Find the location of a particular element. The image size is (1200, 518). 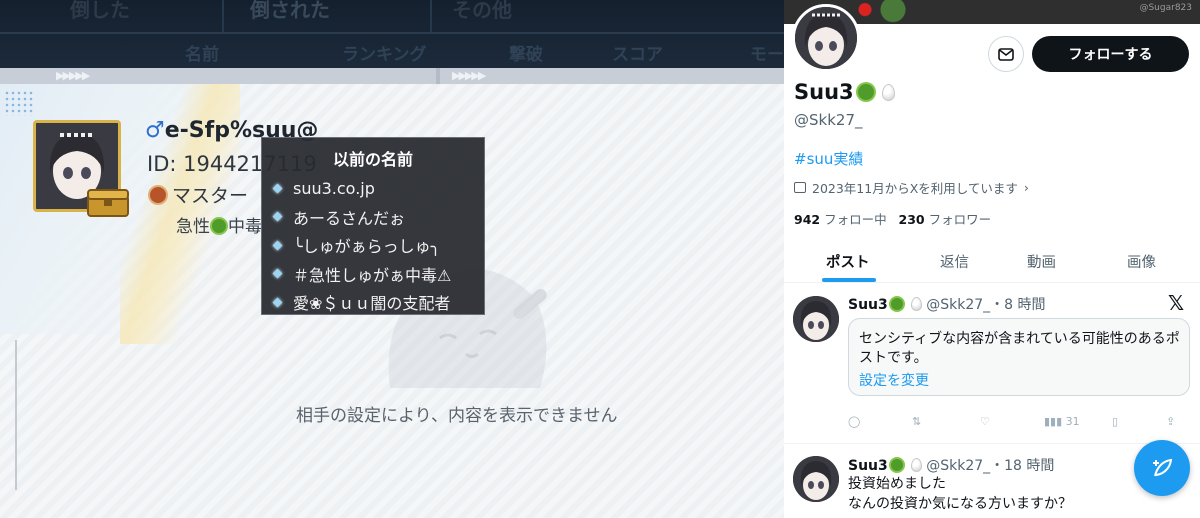

tab-other: その他 is located at coordinates (482, 11).